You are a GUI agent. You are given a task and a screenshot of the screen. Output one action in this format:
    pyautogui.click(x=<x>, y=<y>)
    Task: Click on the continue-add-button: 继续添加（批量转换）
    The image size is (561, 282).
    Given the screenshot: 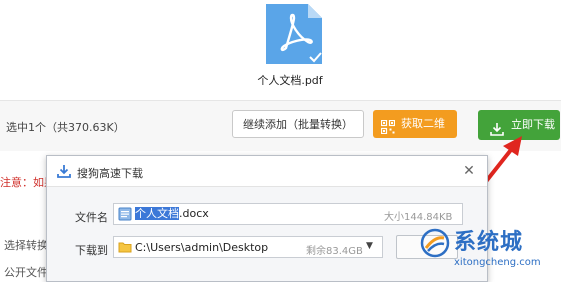 What is the action you would take?
    pyautogui.click(x=298, y=124)
    